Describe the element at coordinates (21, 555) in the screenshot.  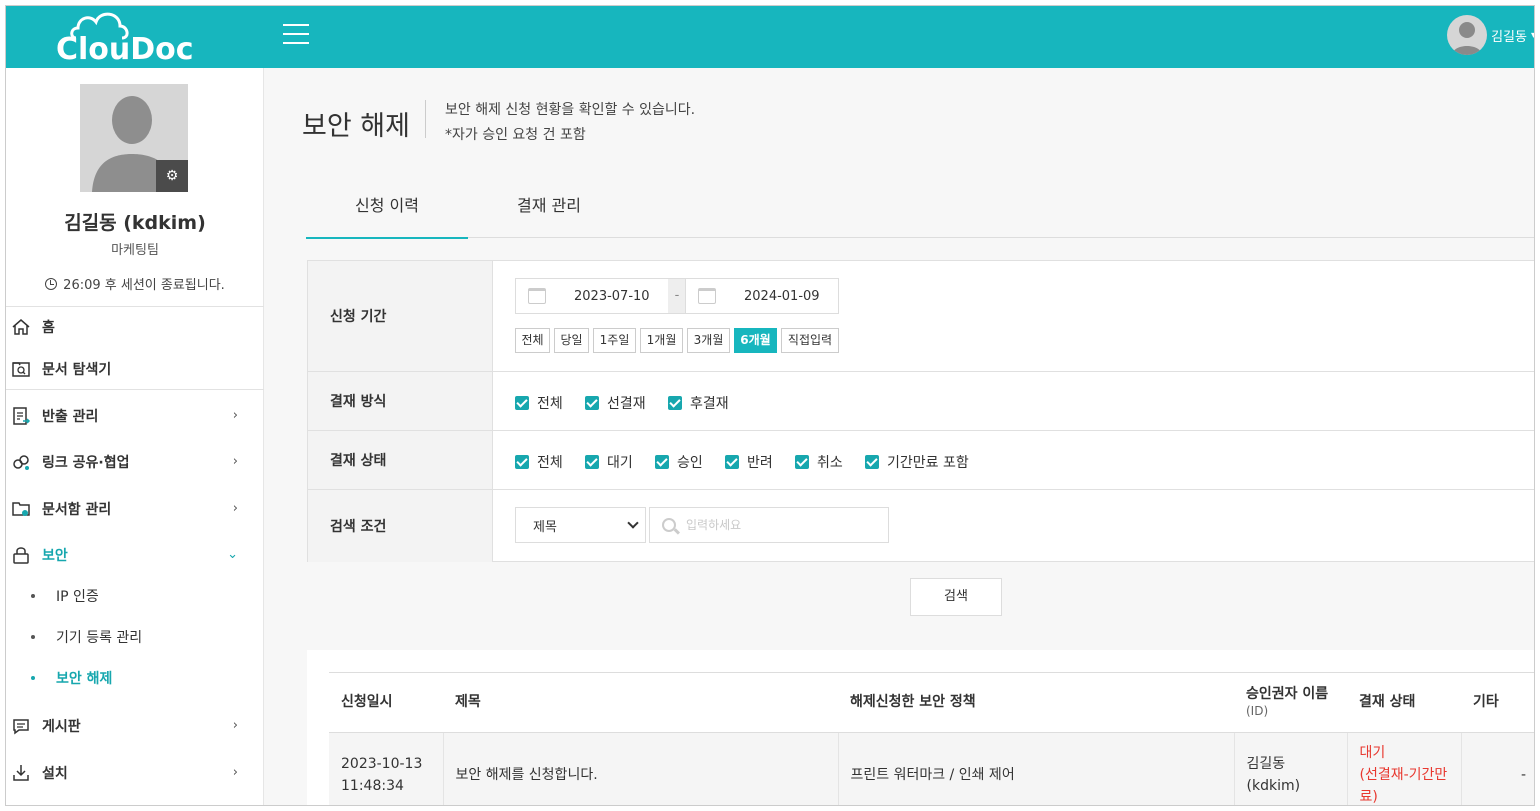
I see `lock-icon` at that location.